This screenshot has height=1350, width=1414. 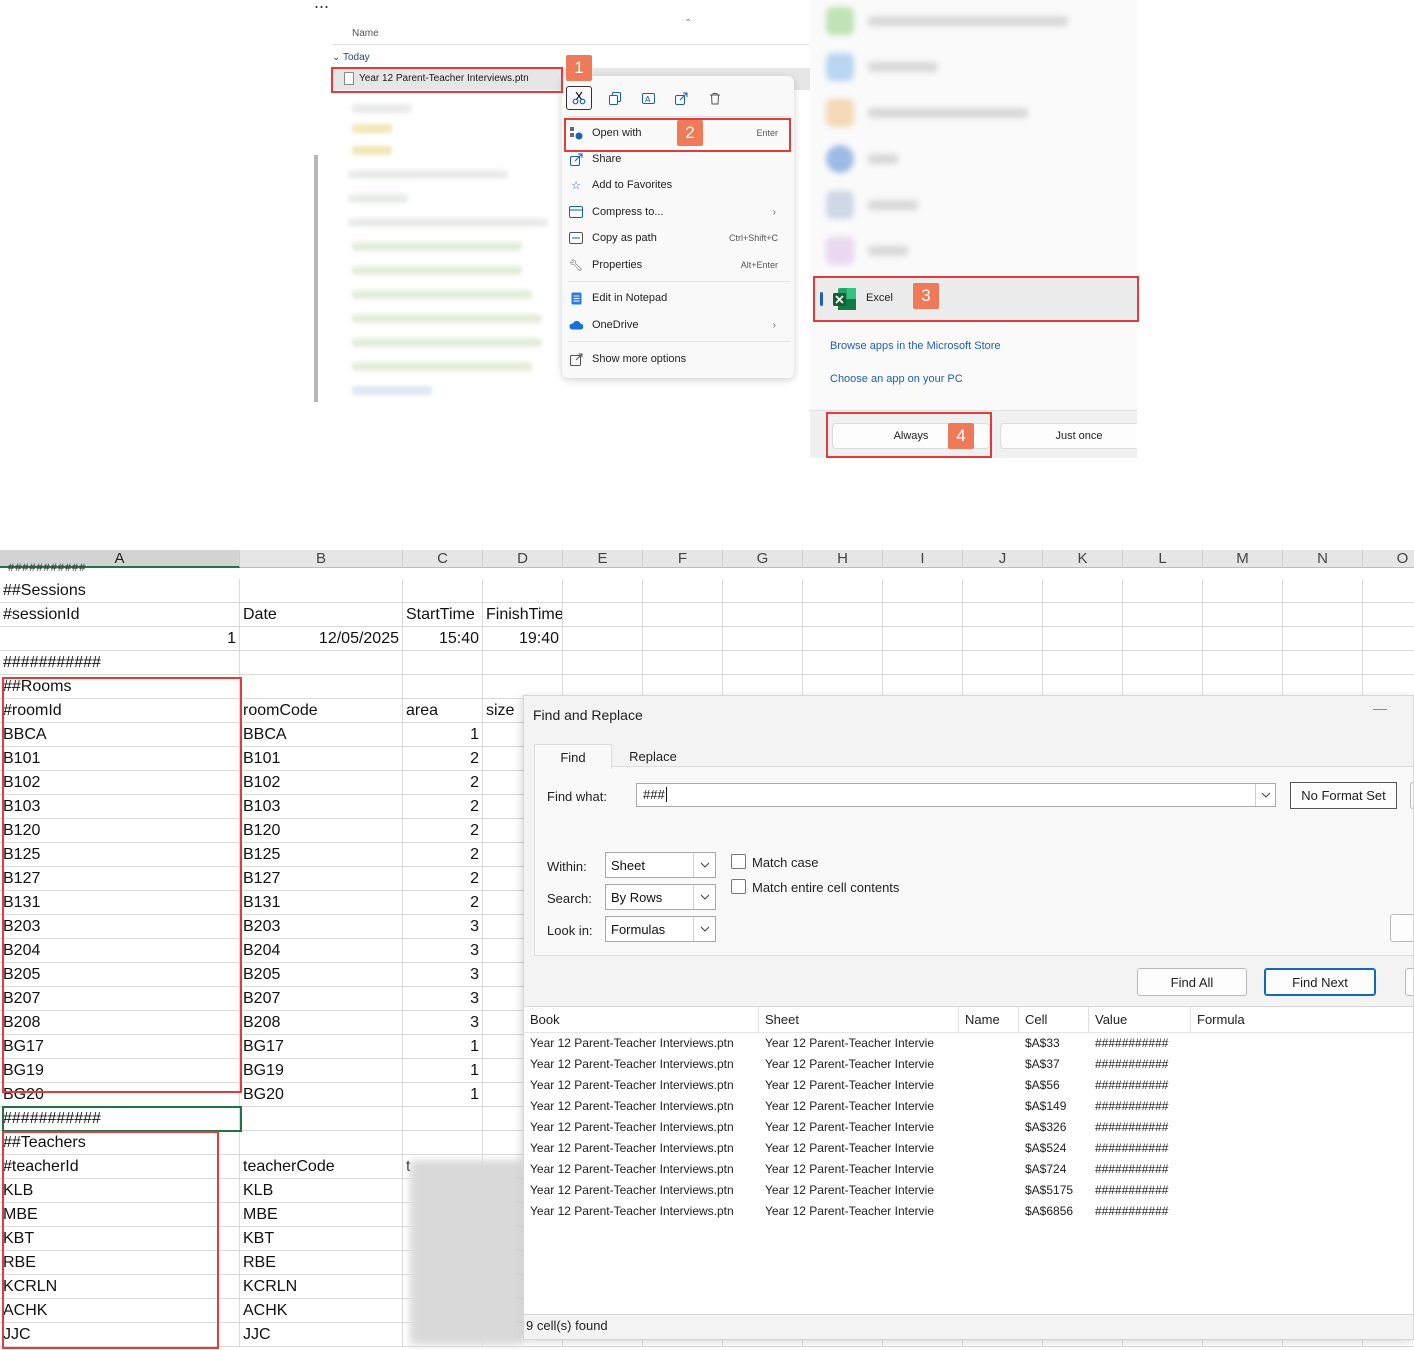 What do you see at coordinates (1003, 559) in the screenshot?
I see `column-header: J` at bounding box center [1003, 559].